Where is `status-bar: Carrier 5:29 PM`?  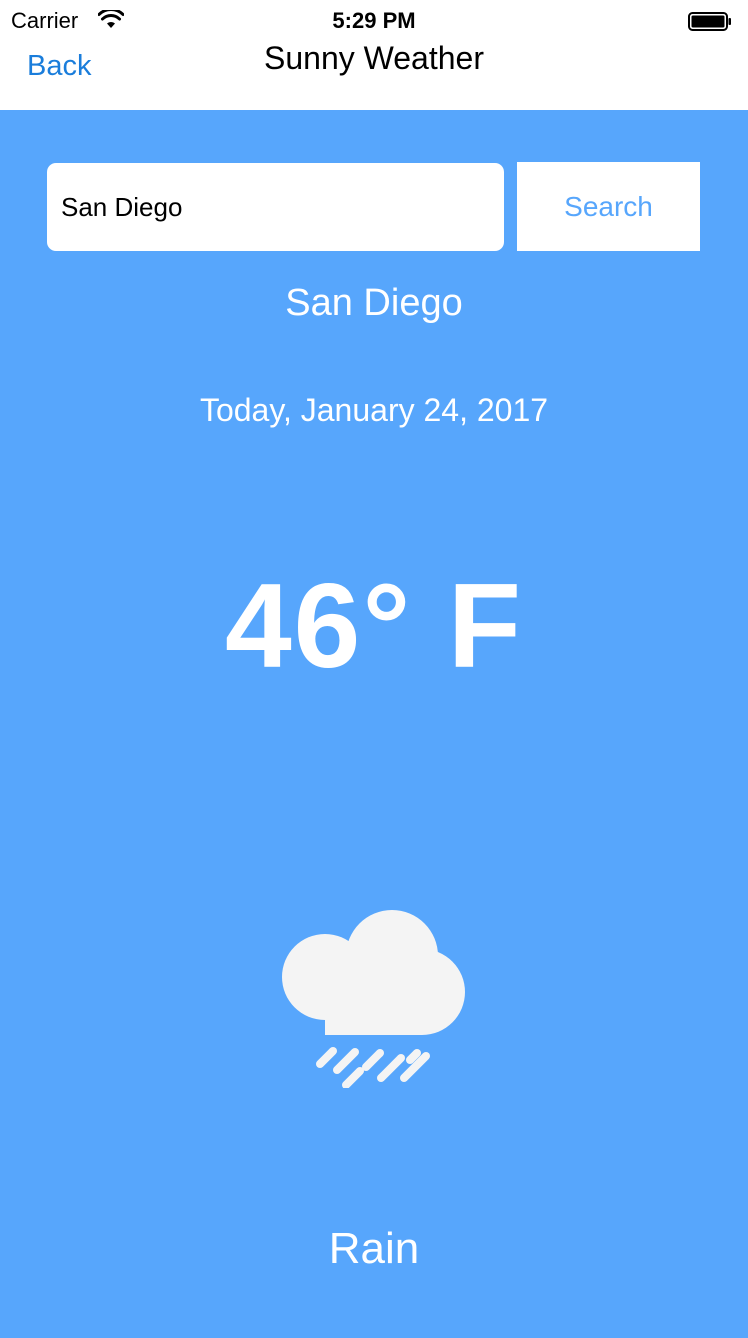
status-bar: Carrier 5:29 PM is located at coordinates (374, 21).